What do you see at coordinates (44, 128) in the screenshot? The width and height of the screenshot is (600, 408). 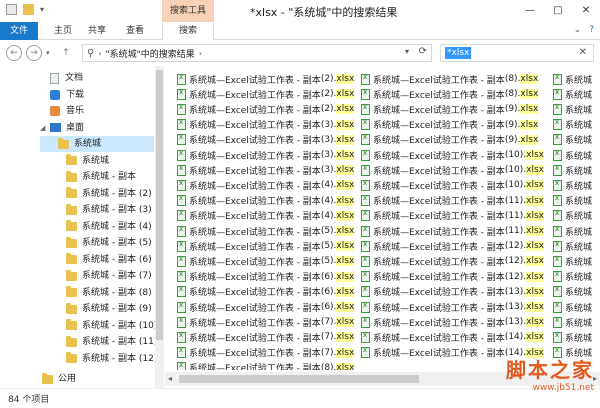 I see `expand-arrow-icon: ◢` at bounding box center [44, 128].